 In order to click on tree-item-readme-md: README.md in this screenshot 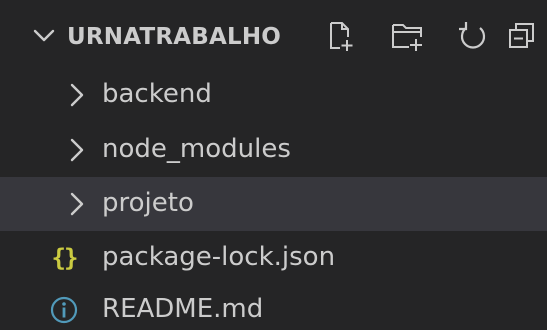, I will do `click(273, 306)`.